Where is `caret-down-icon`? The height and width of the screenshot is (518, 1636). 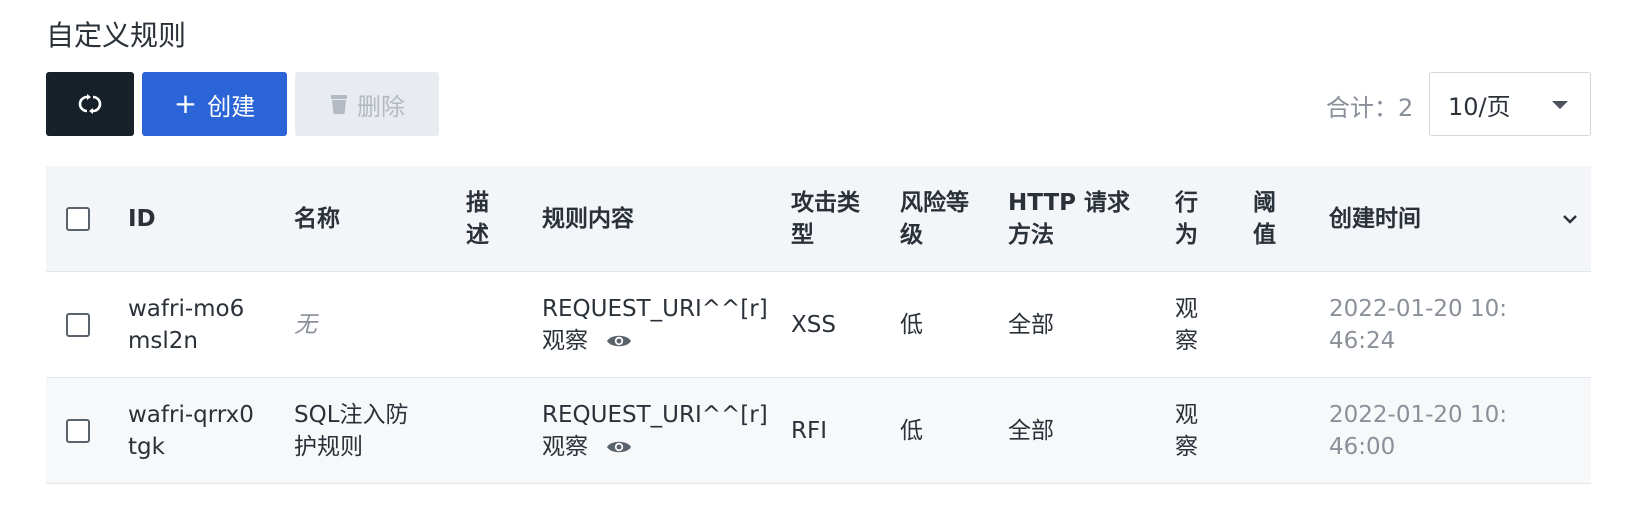 caret-down-icon is located at coordinates (1560, 105).